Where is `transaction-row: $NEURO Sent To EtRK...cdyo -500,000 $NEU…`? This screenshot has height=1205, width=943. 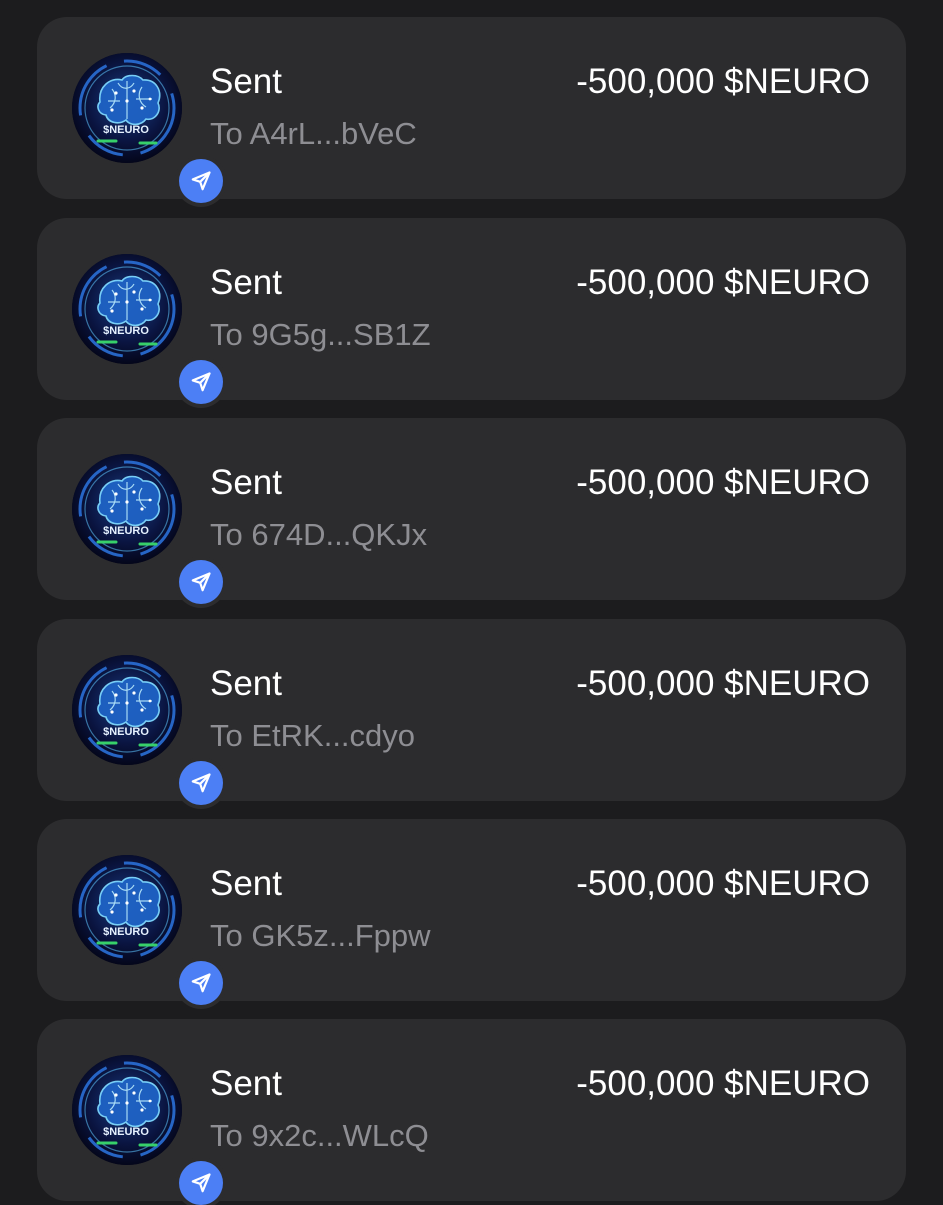 transaction-row: $NEURO Sent To EtRK...cdyo -500,000 $NEU… is located at coordinates (471, 712).